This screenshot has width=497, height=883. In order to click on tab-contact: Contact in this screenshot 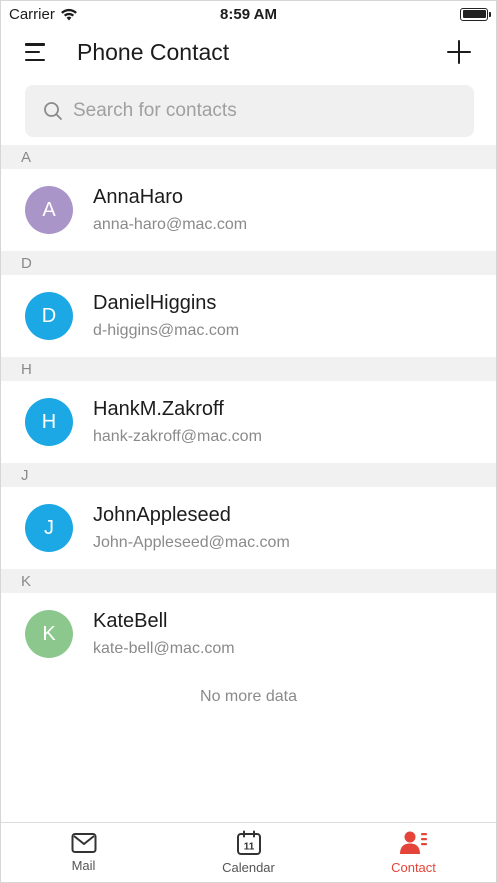, I will do `click(413, 852)`.